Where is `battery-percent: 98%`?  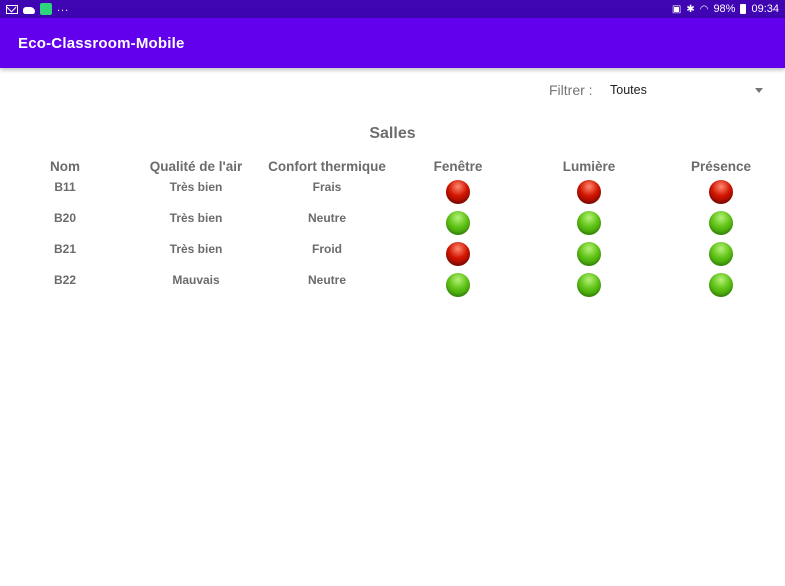 battery-percent: 98% is located at coordinates (724, 9).